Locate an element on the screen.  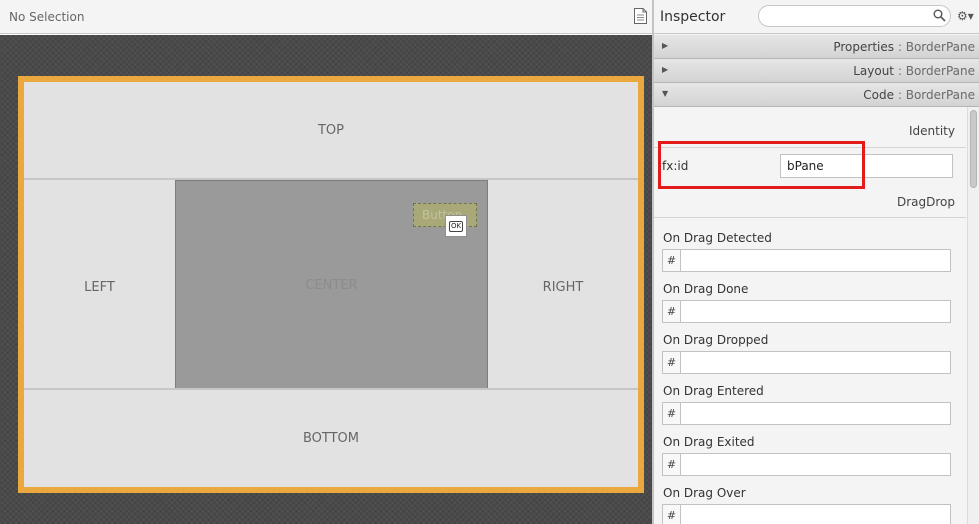
region-top-label: TOP is located at coordinates (330, 130).